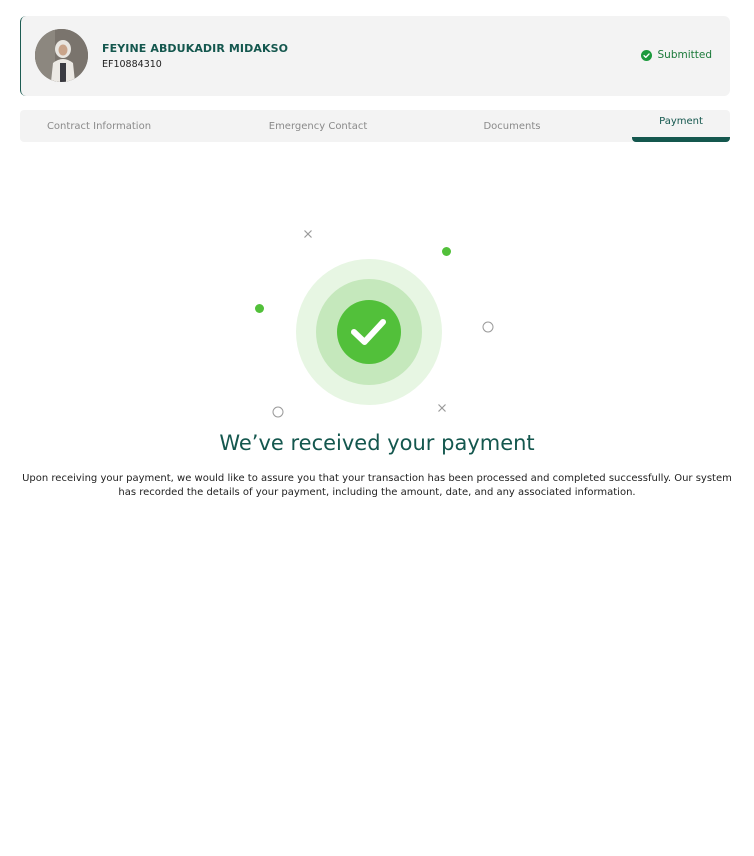 This screenshot has width=754, height=856. Describe the element at coordinates (488, 327) in the screenshot. I see `decoration-ring-right` at that location.